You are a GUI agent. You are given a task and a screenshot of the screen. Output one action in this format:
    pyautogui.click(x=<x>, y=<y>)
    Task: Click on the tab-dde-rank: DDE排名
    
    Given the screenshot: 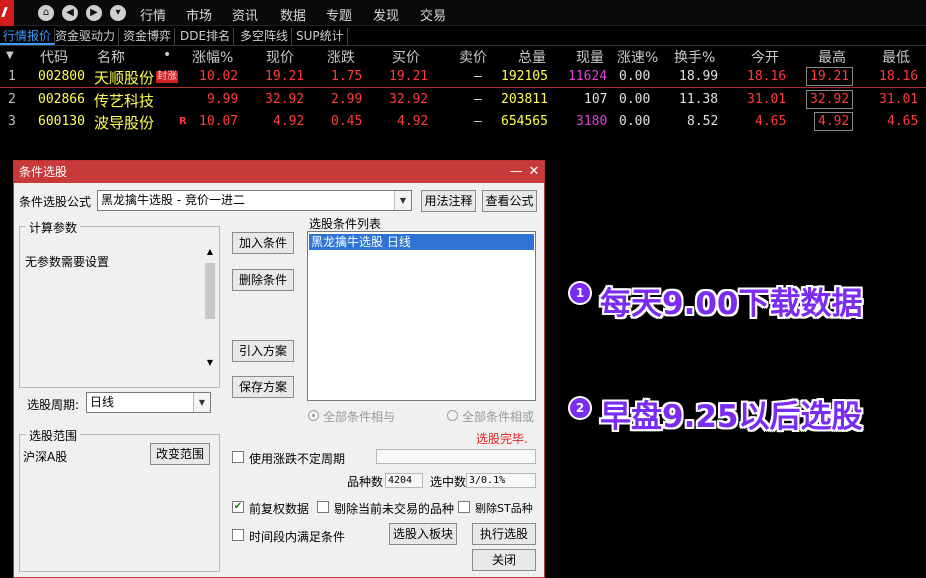 What is the action you would take?
    pyautogui.click(x=206, y=36)
    